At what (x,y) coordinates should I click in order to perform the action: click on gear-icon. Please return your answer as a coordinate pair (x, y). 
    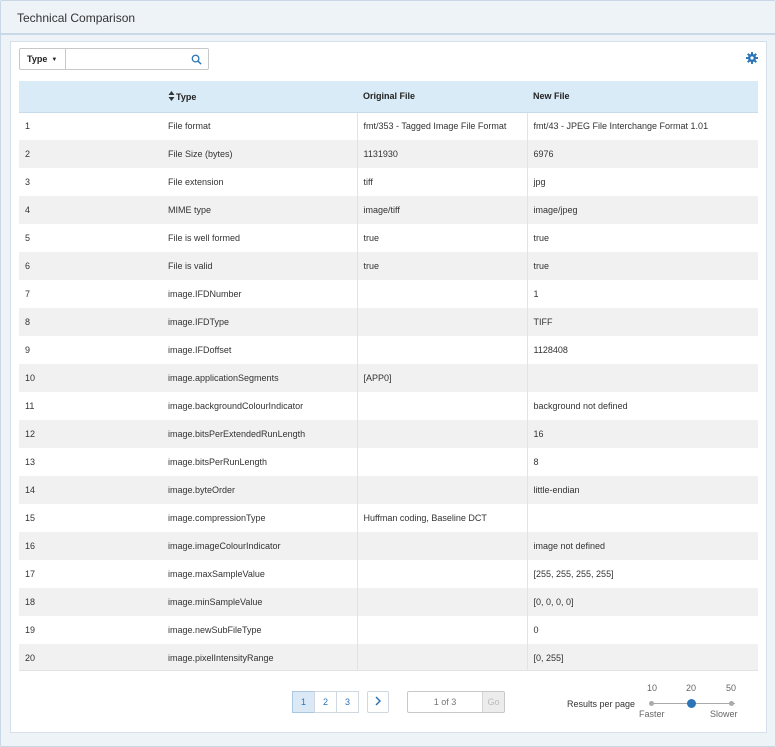
    Looking at the image, I should click on (752, 58).